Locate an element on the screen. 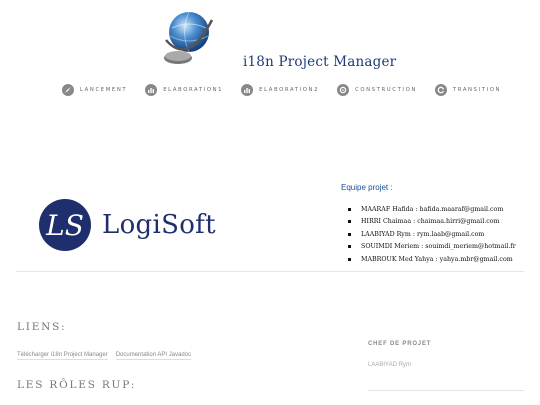 Image resolution: width=540 pixels, height=405 pixels. svg-text: LS is located at coordinates (64, 225).